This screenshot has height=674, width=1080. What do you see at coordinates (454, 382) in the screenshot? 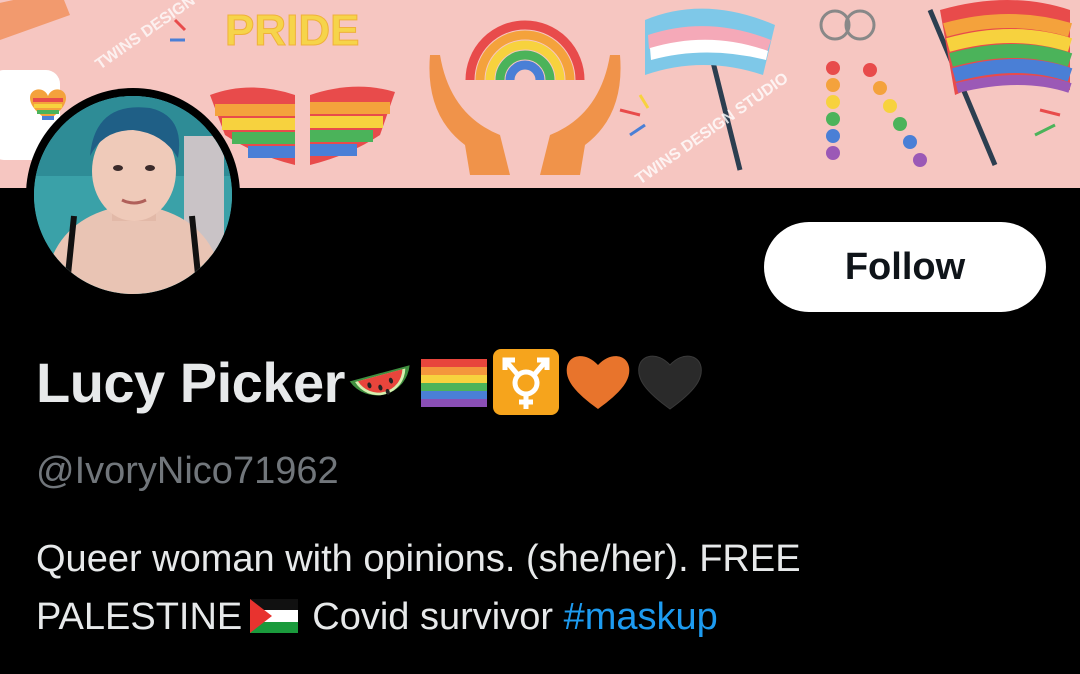
I see `rainbow-flag-icon` at bounding box center [454, 382].